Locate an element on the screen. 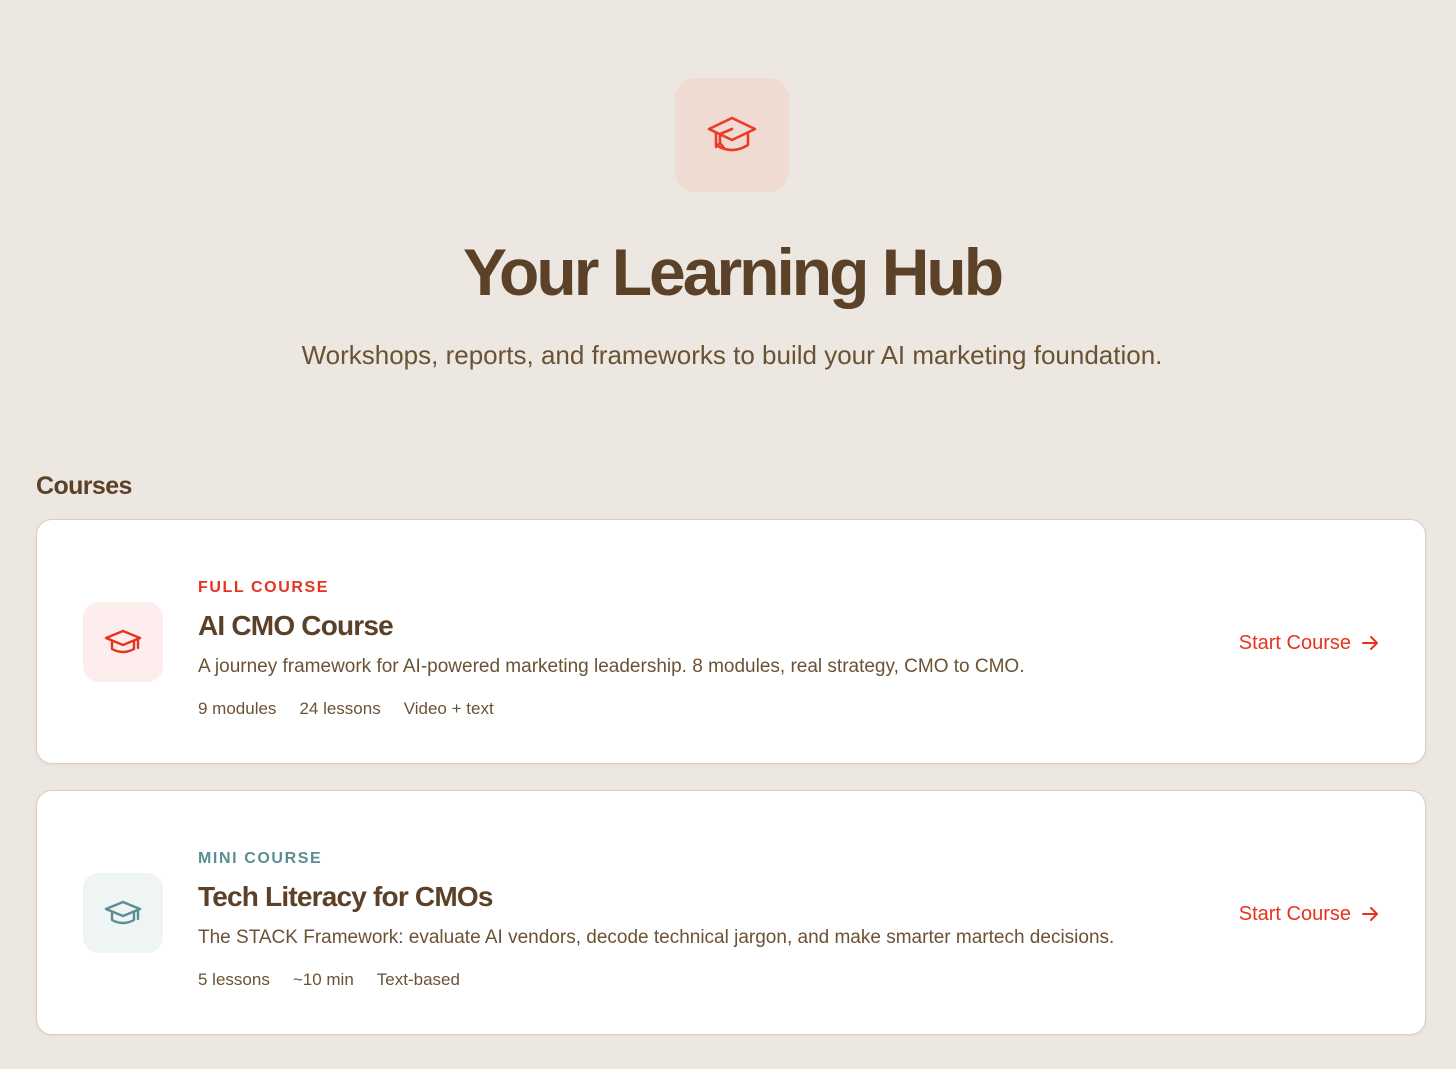  hero-icon-tile is located at coordinates (732, 135).